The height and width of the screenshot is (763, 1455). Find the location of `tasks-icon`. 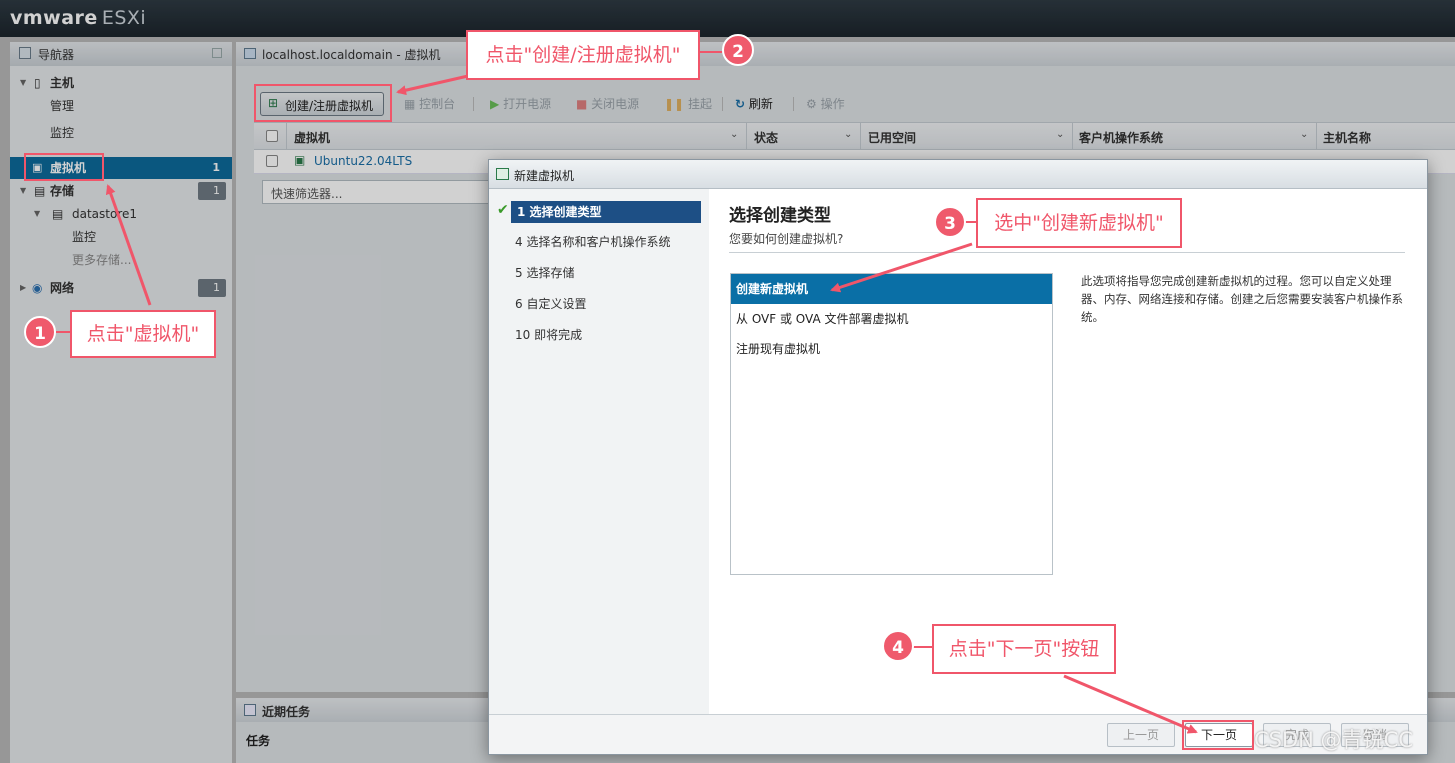

tasks-icon is located at coordinates (250, 710).